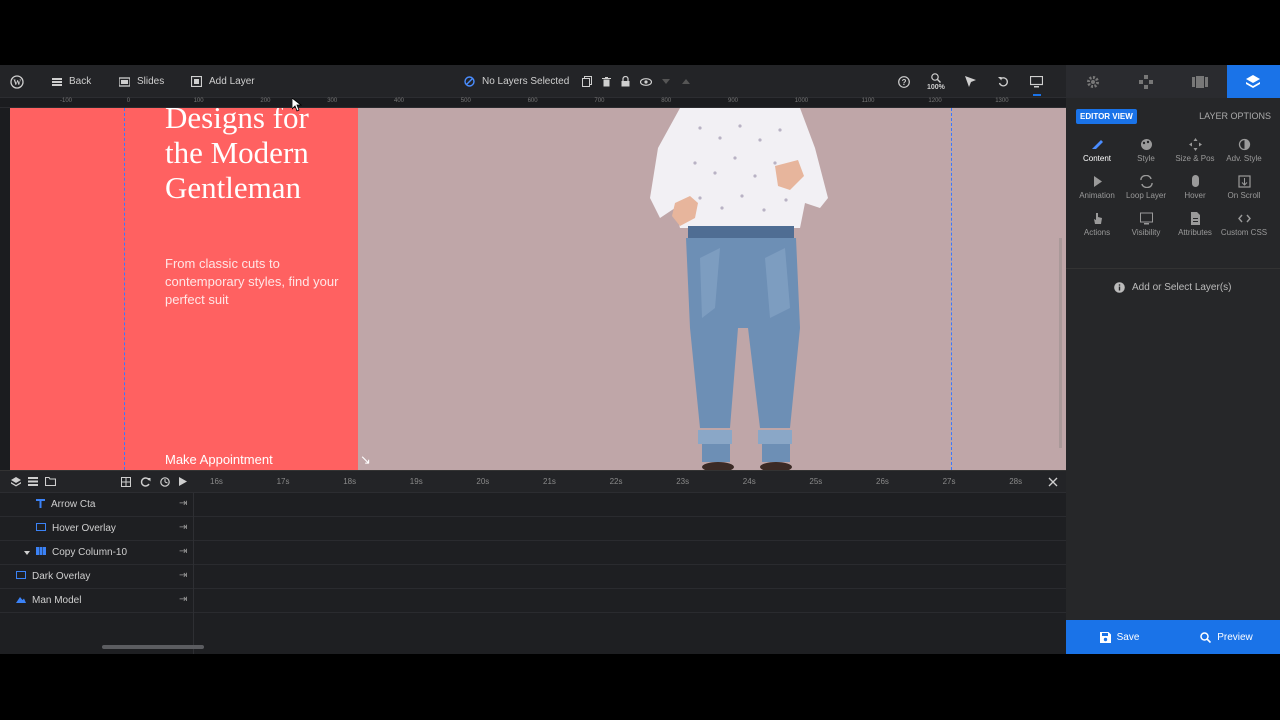 The width and height of the screenshot is (1280, 720). Describe the element at coordinates (84, 528) in the screenshot. I see `layer-label: Hover Overlay` at that location.